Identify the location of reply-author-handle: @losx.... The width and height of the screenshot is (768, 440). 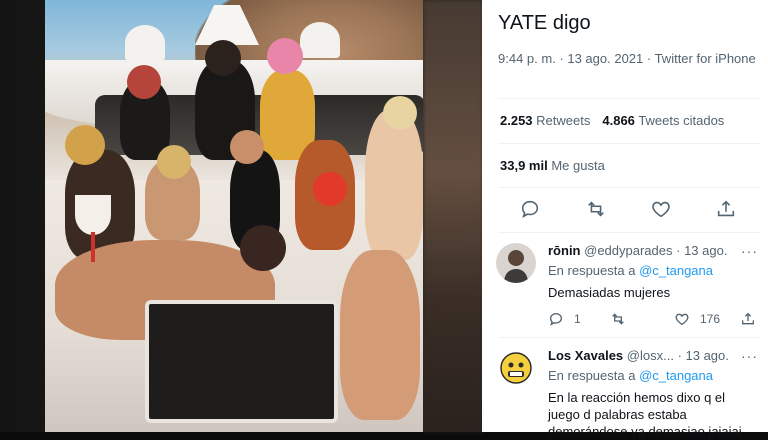
(650, 355).